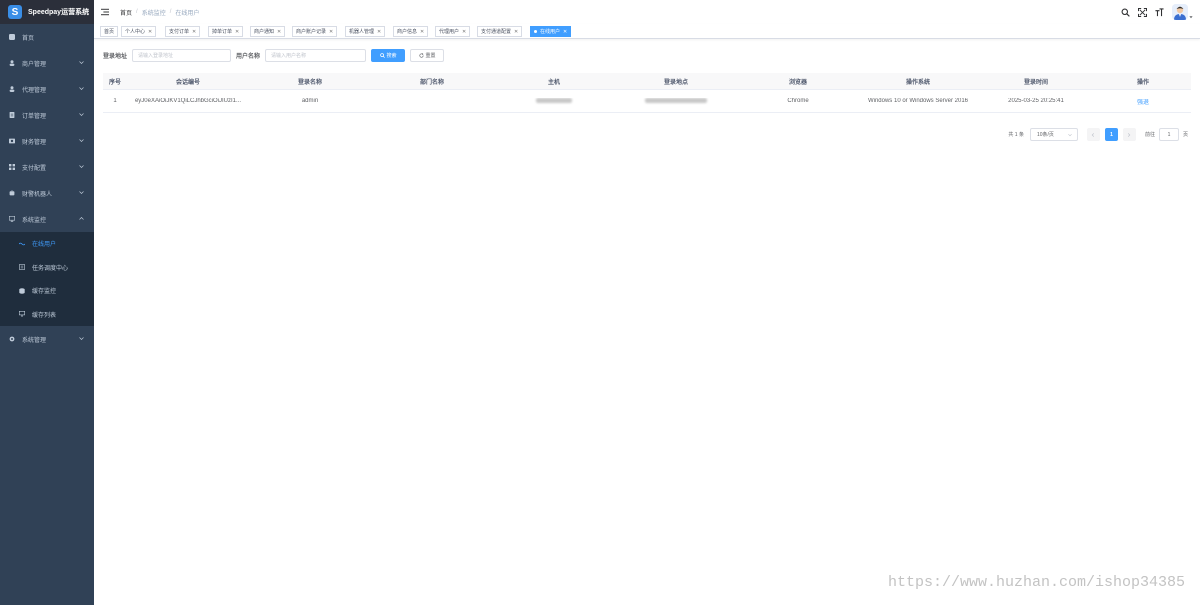 This screenshot has height=605, width=1200. Describe the element at coordinates (22, 267) in the screenshot. I see `job-icon` at that location.